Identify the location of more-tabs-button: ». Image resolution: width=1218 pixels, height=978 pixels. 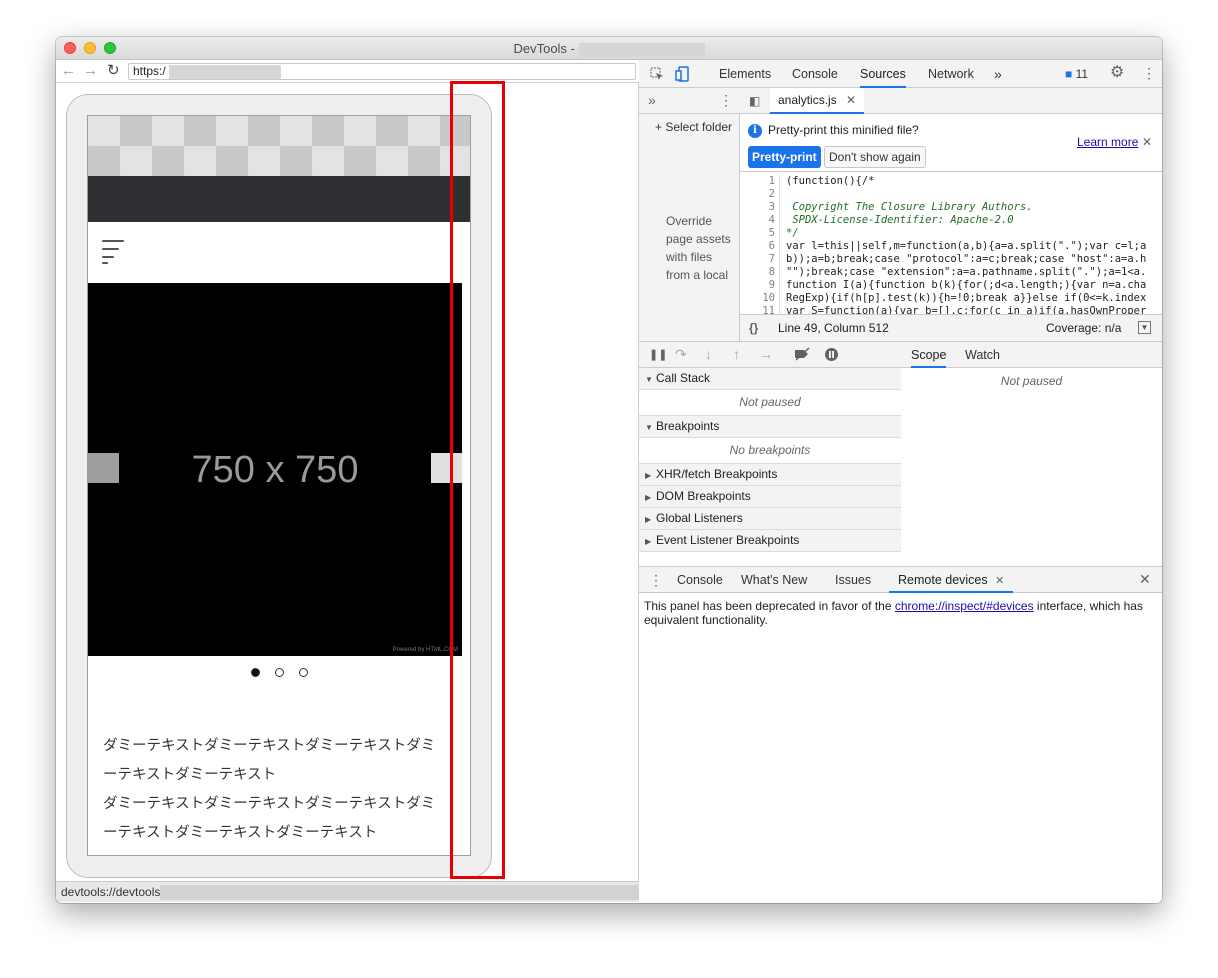
(998, 74).